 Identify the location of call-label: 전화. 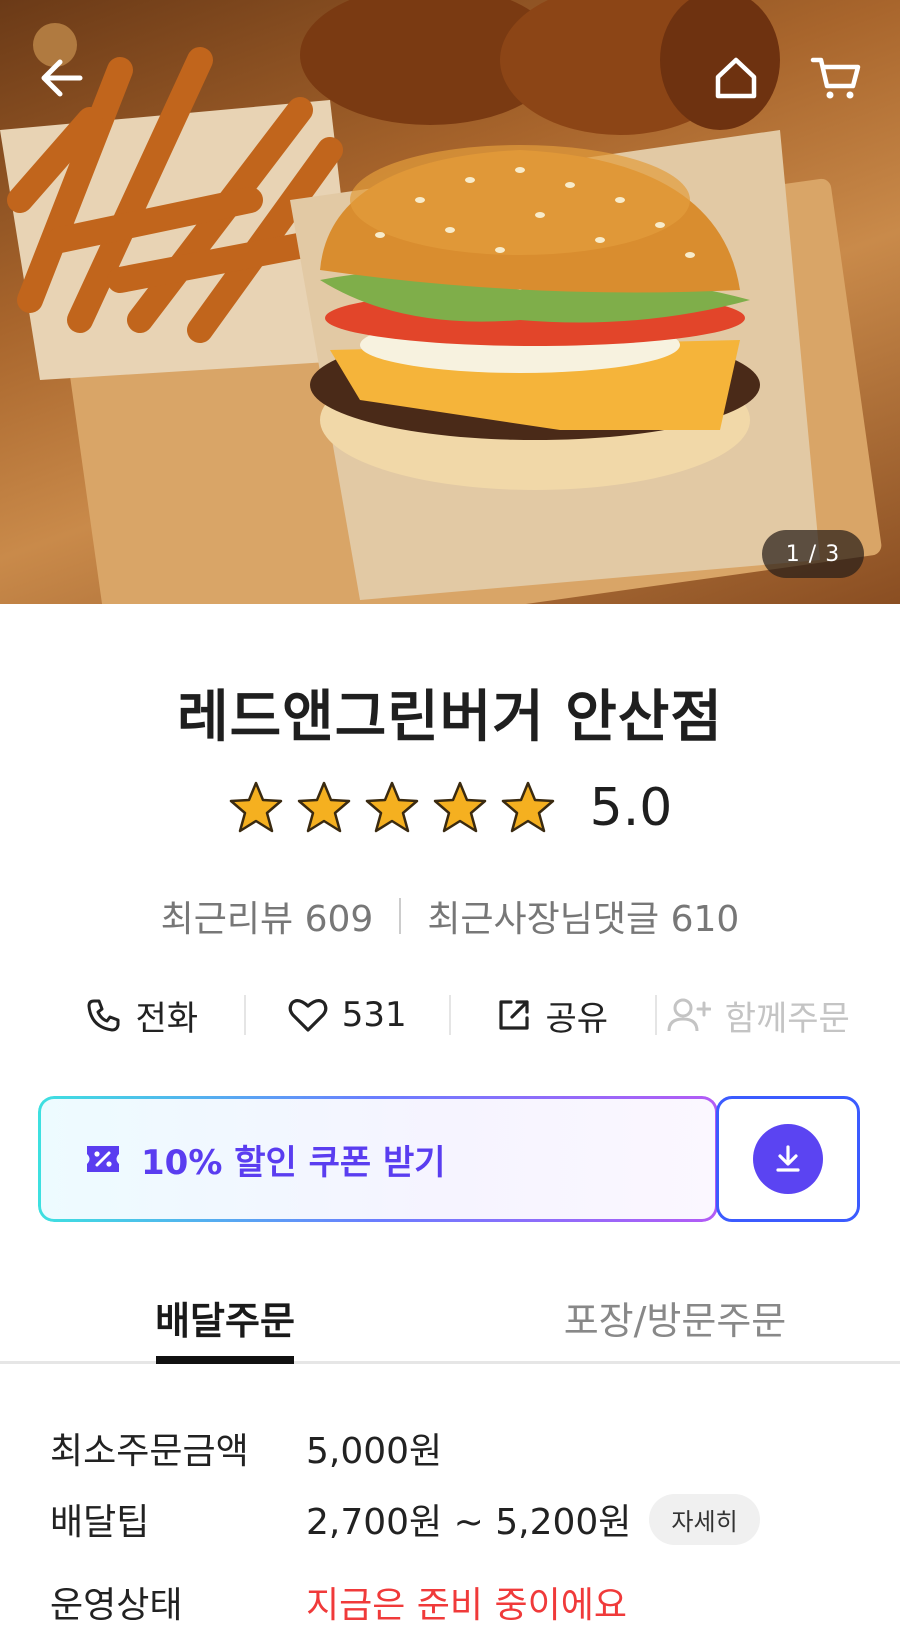
(167, 1018).